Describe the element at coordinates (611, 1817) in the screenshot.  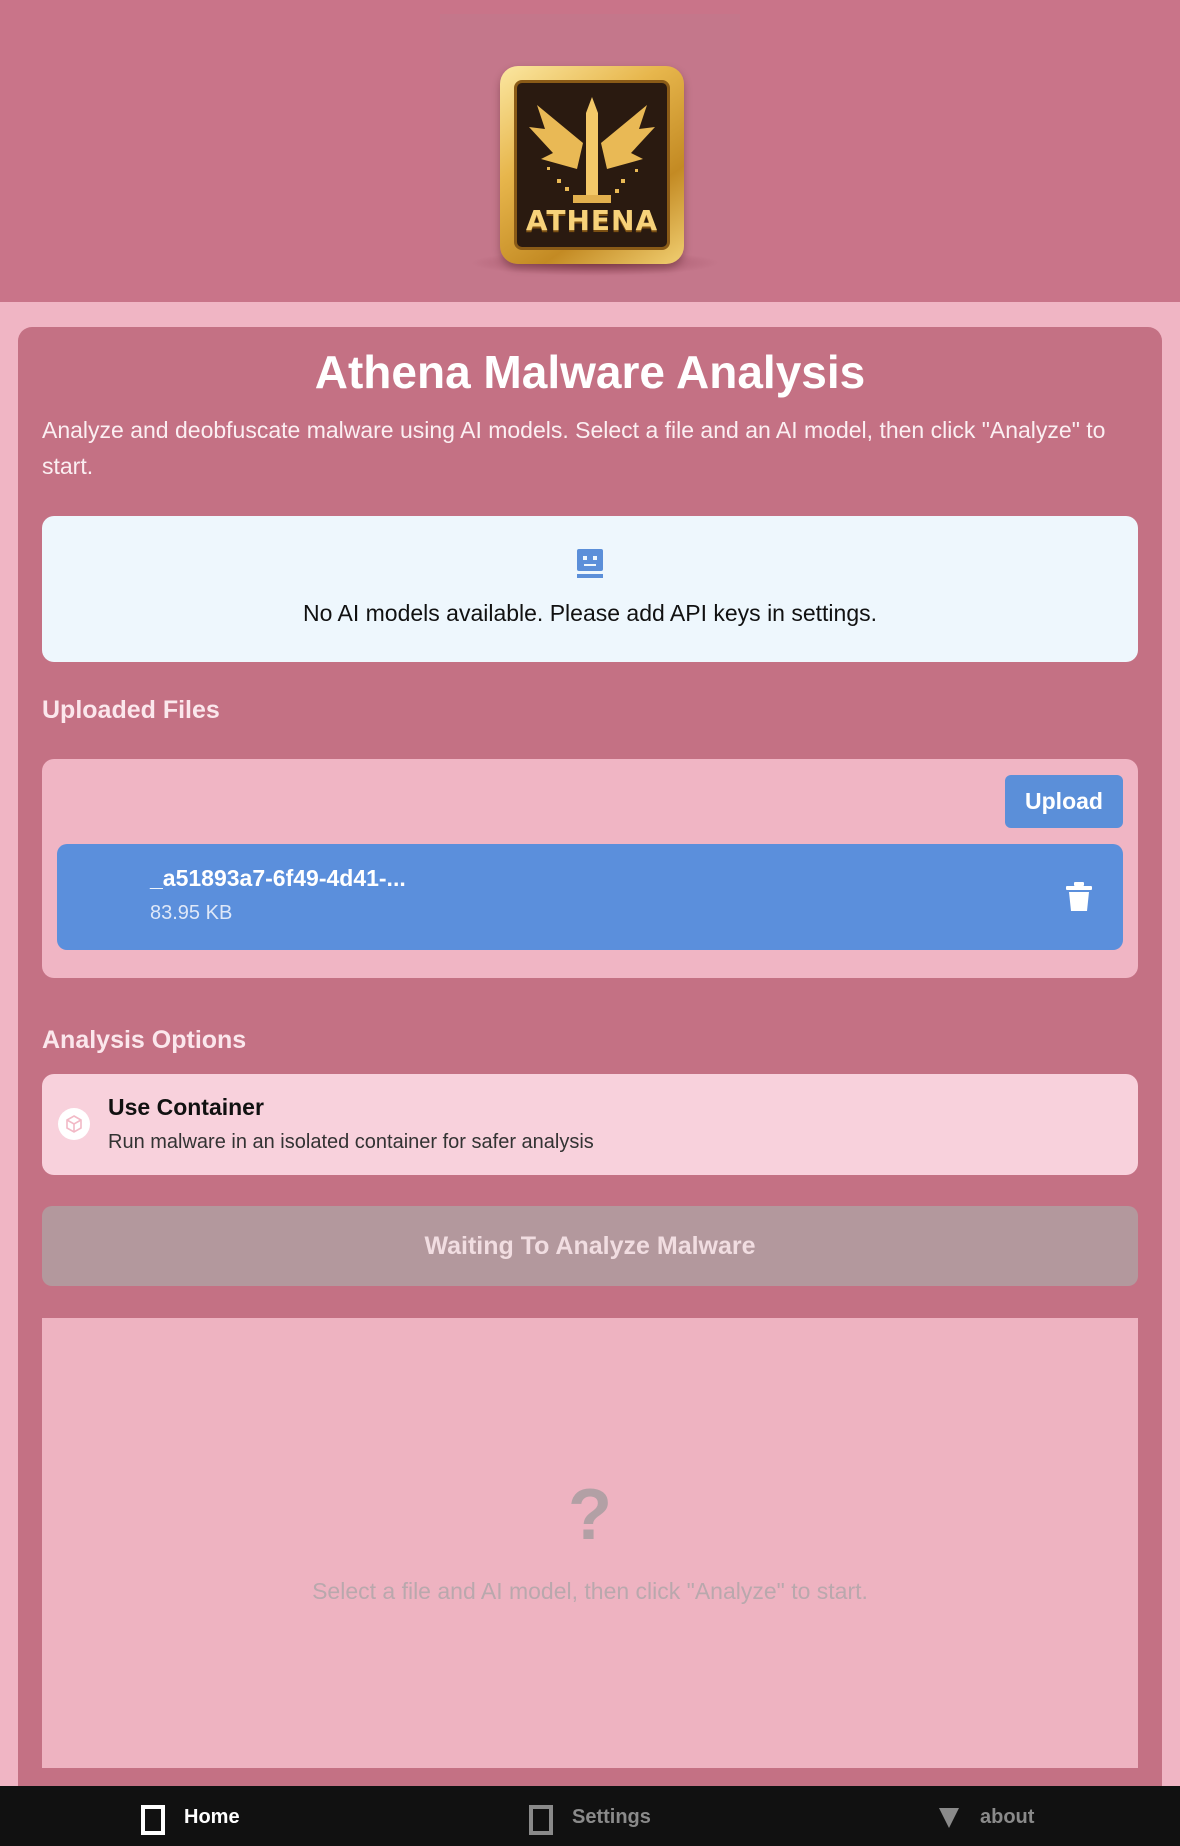
I see `nav-settings-label: Settings` at that location.